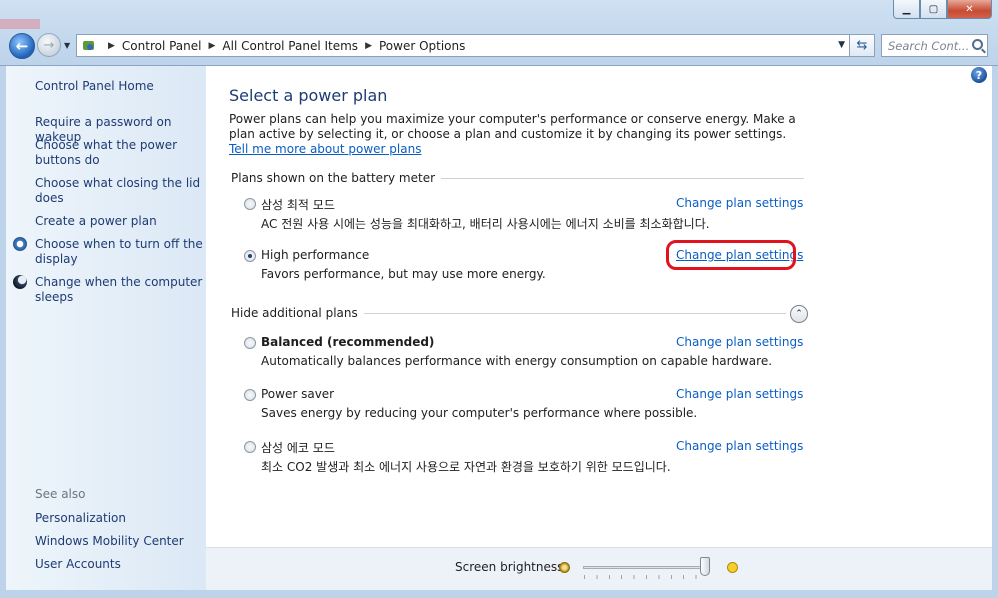  What do you see at coordinates (995, 332) in the screenshot?
I see `window-frame-right` at bounding box center [995, 332].